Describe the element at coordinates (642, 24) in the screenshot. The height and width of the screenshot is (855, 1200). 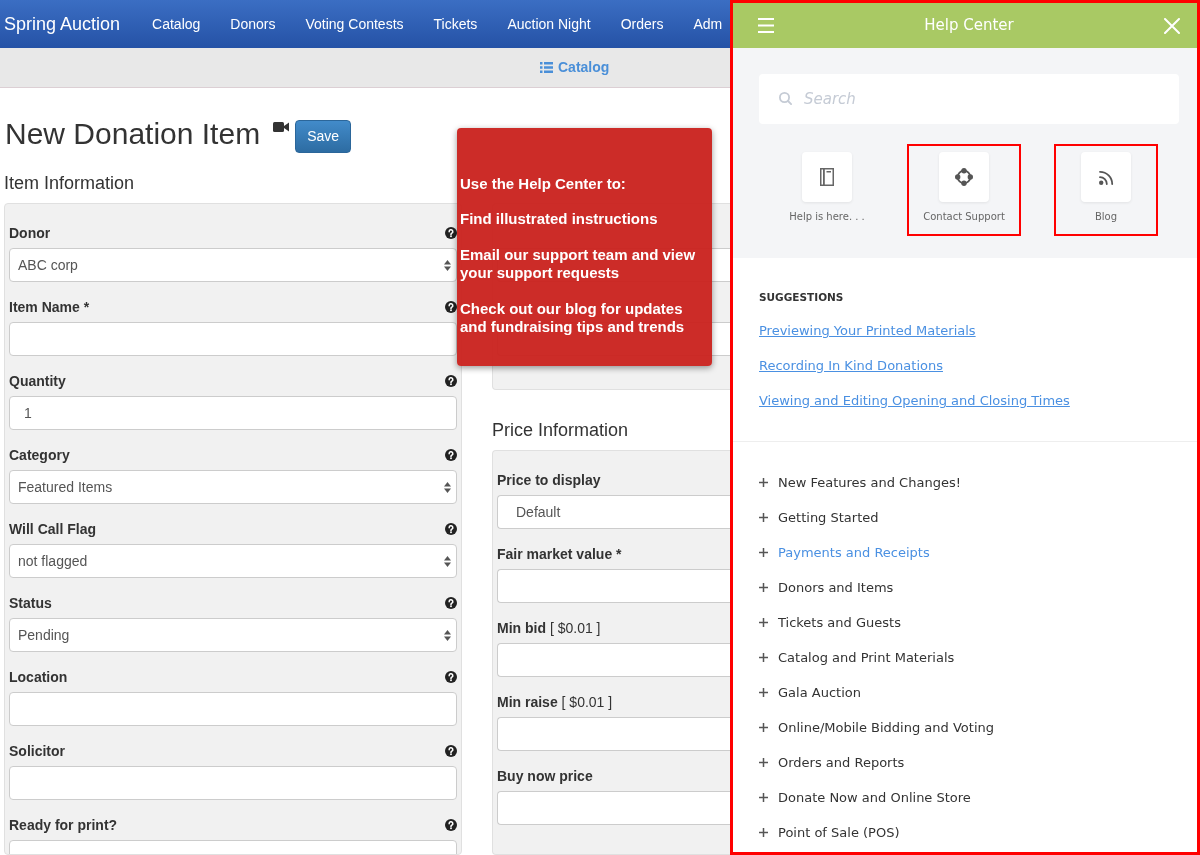
I see `nav-link: Orders` at that location.